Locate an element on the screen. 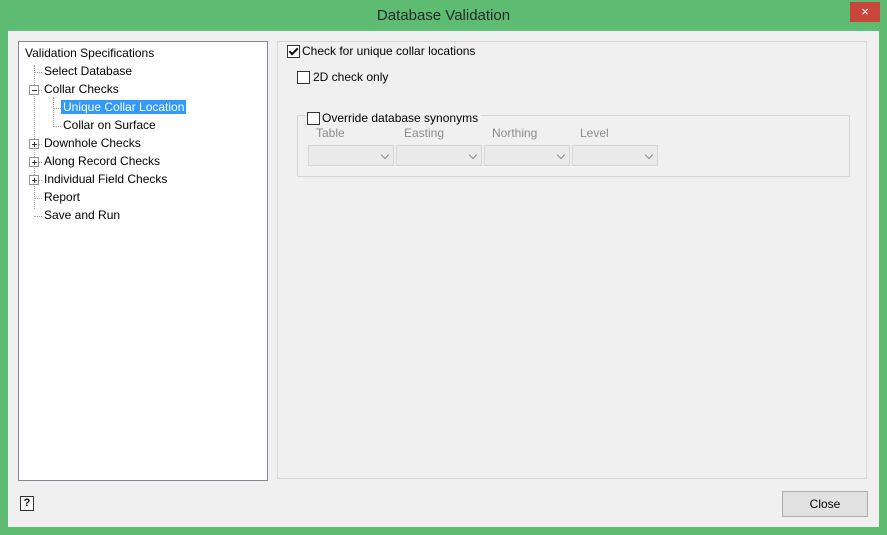 This screenshot has height=535, width=887. tree-item-report: Report is located at coordinates (62, 197).